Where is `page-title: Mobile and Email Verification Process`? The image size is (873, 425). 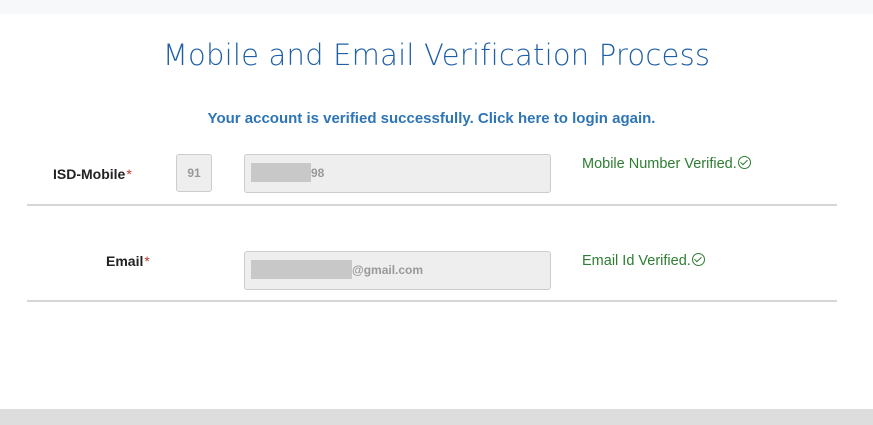 page-title: Mobile and Email Verification Process is located at coordinates (436, 55).